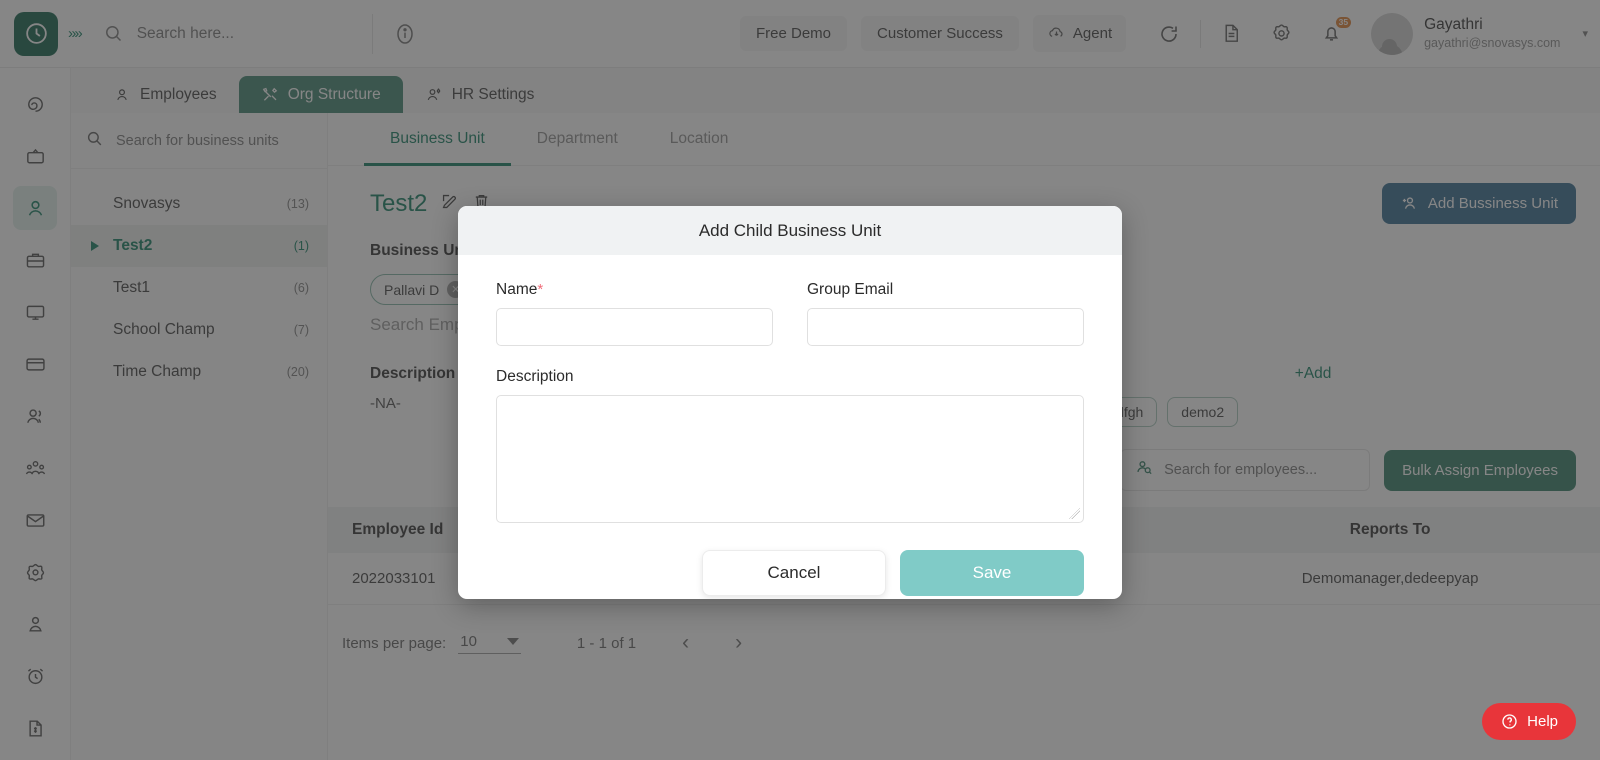 The width and height of the screenshot is (1600, 760). Describe the element at coordinates (790, 459) in the screenshot. I see `description-textarea` at that location.